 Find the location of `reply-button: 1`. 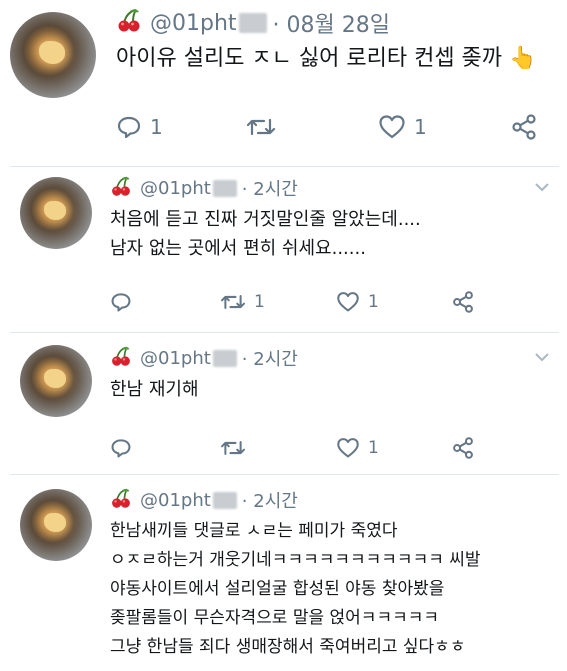

reply-button: 1 is located at coordinates (139, 127).